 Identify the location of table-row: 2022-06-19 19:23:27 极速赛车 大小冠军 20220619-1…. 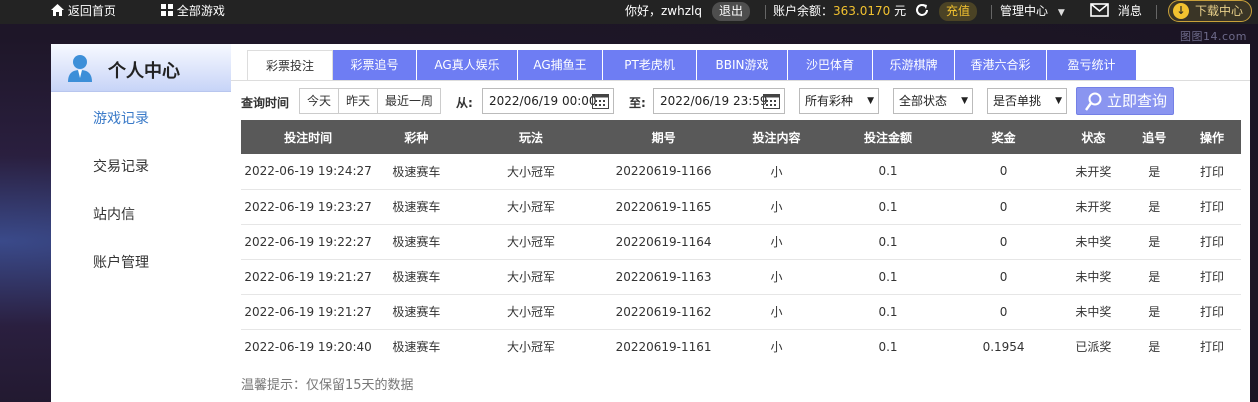
(741, 207).